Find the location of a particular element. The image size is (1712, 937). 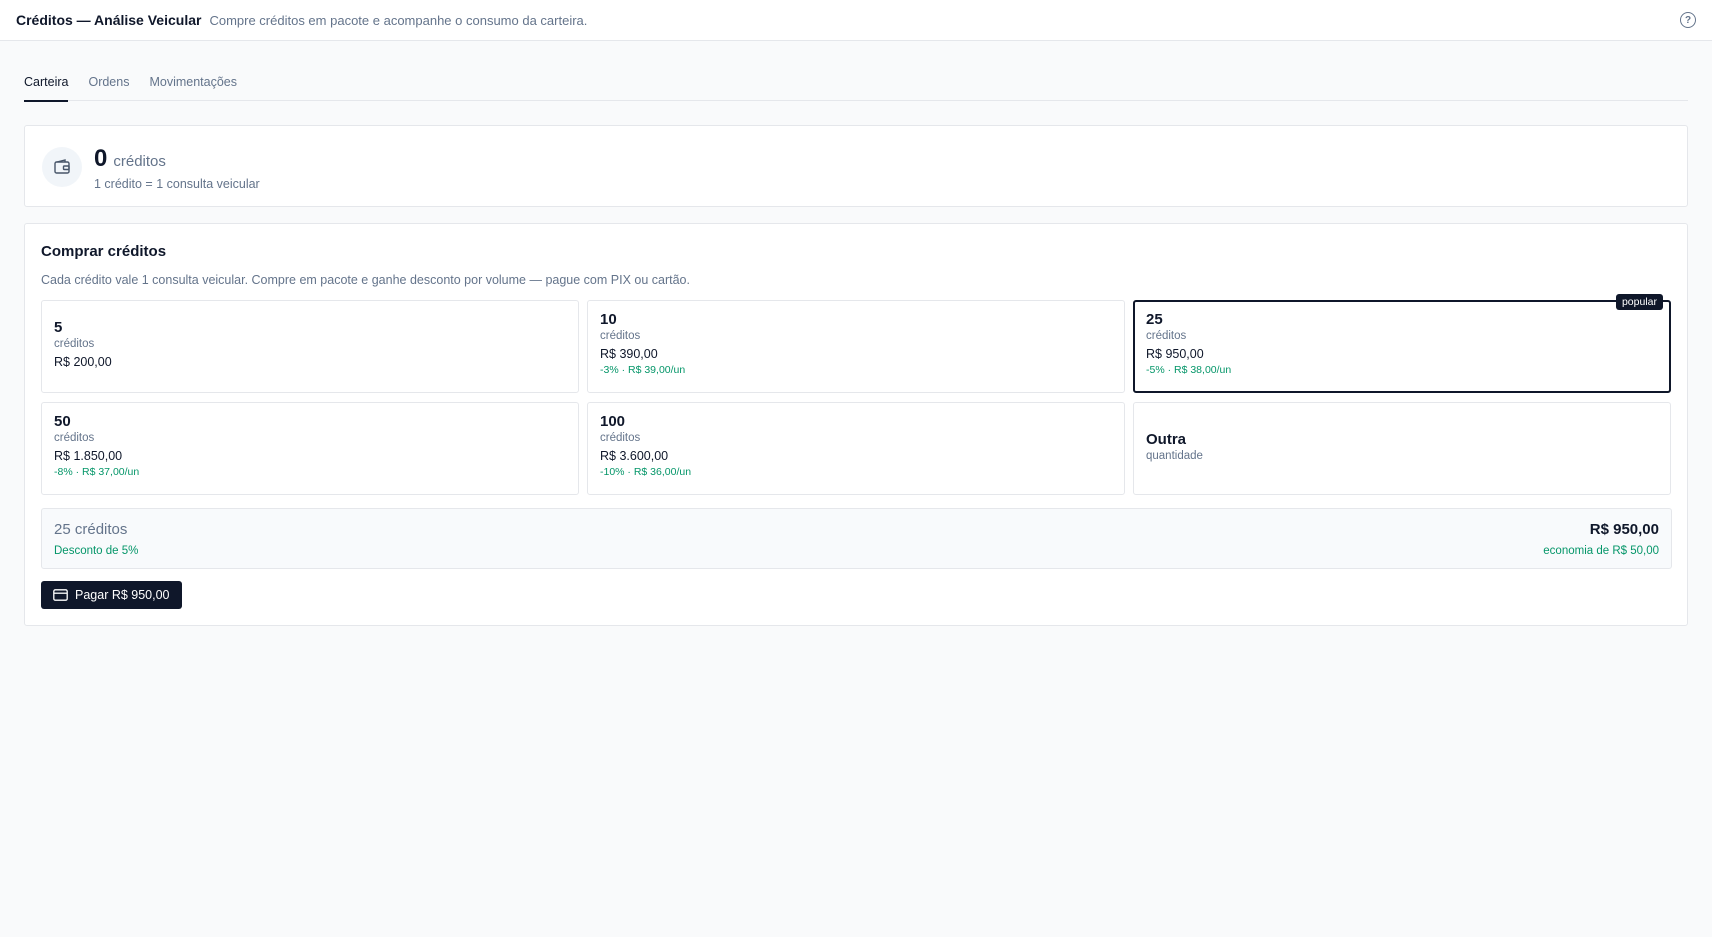

package-price: R$ 200,00 is located at coordinates (83, 362).